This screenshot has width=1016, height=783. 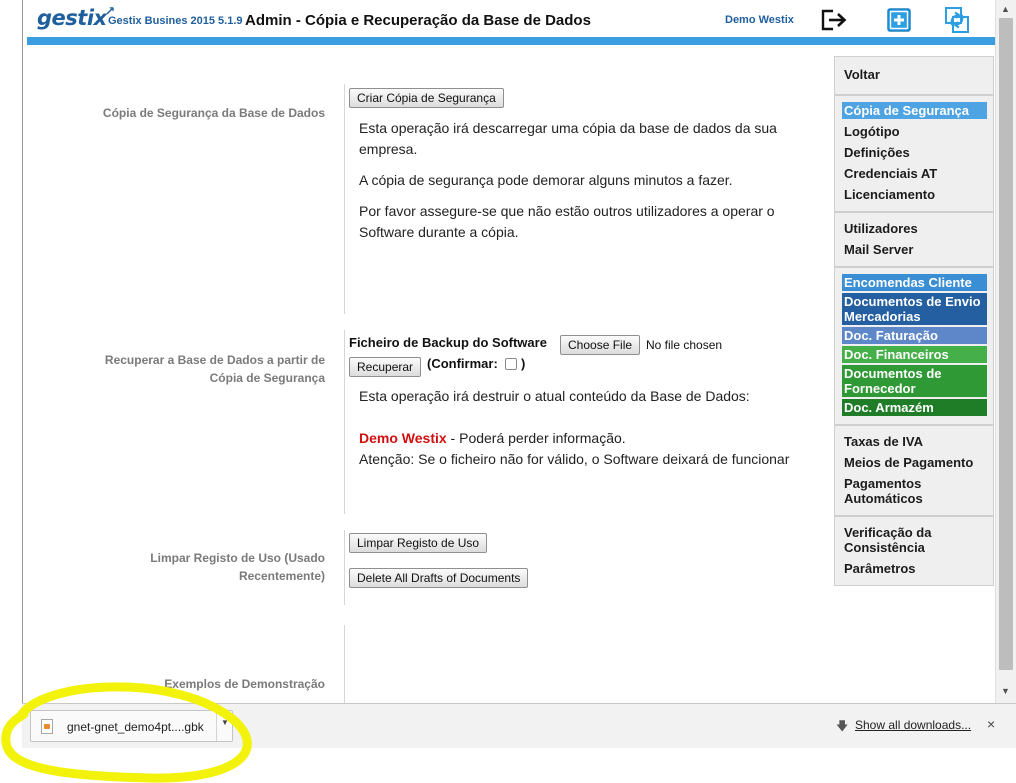 I want to click on menu-item-documentos-fornecedor: Documentos de Fornecedor, so click(x=914, y=381).